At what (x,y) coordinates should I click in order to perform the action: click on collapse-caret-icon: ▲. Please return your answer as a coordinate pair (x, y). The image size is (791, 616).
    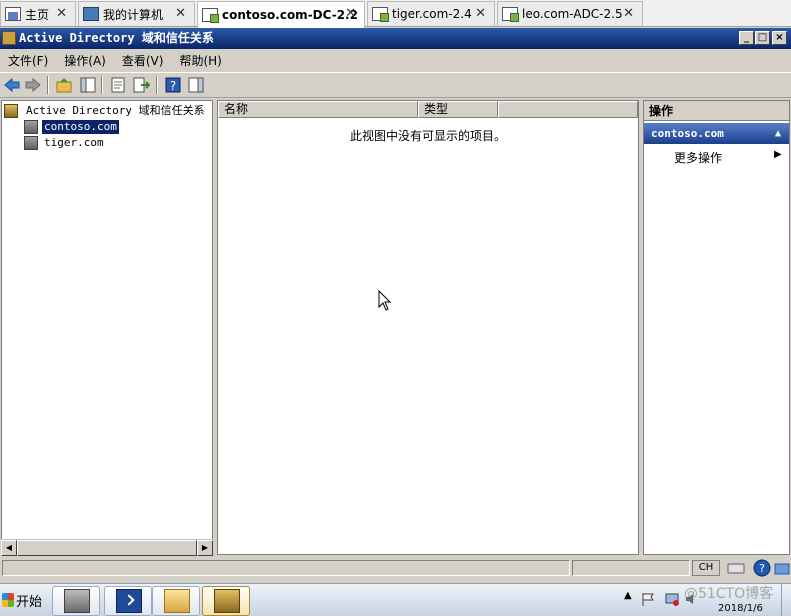
    Looking at the image, I should click on (778, 133).